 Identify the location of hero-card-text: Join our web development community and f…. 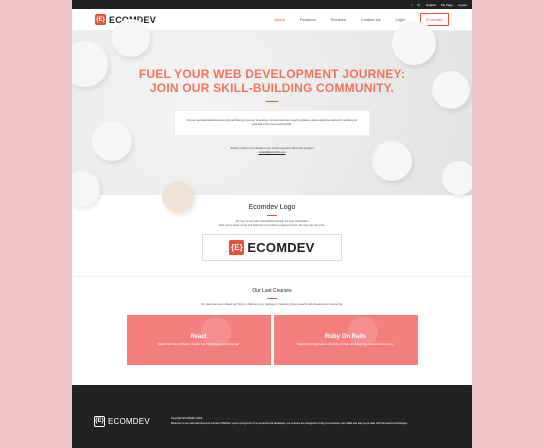
(272, 122).